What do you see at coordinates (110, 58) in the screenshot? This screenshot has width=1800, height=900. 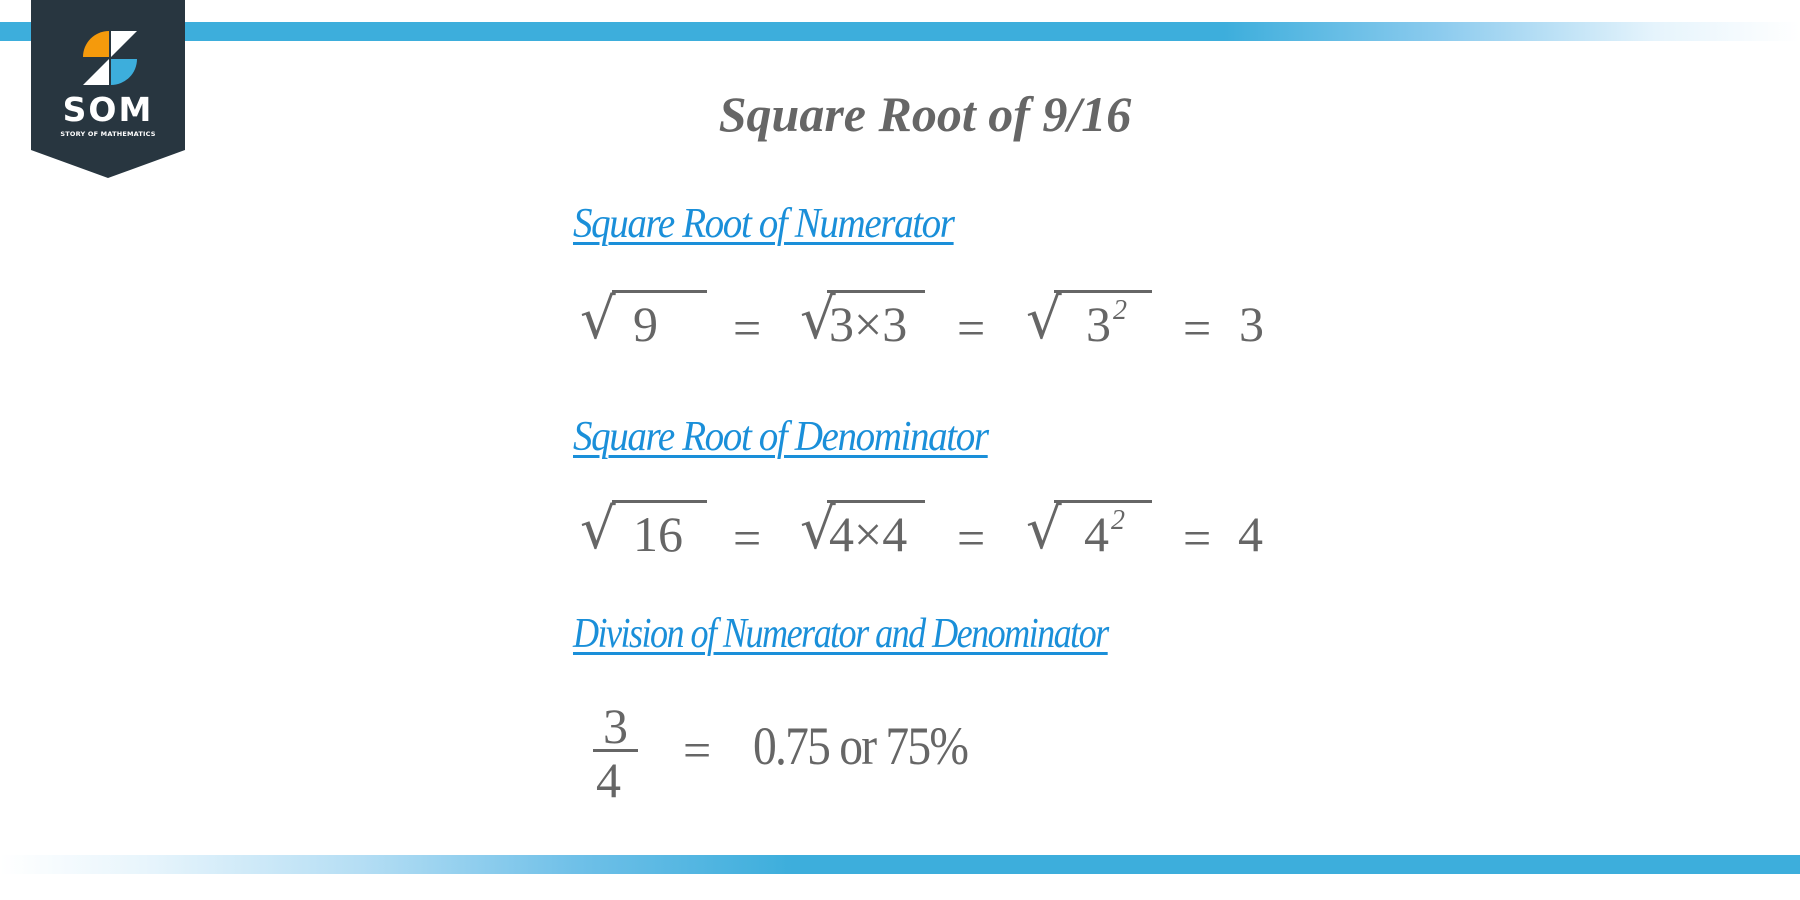 I see `som-logo-icon` at bounding box center [110, 58].